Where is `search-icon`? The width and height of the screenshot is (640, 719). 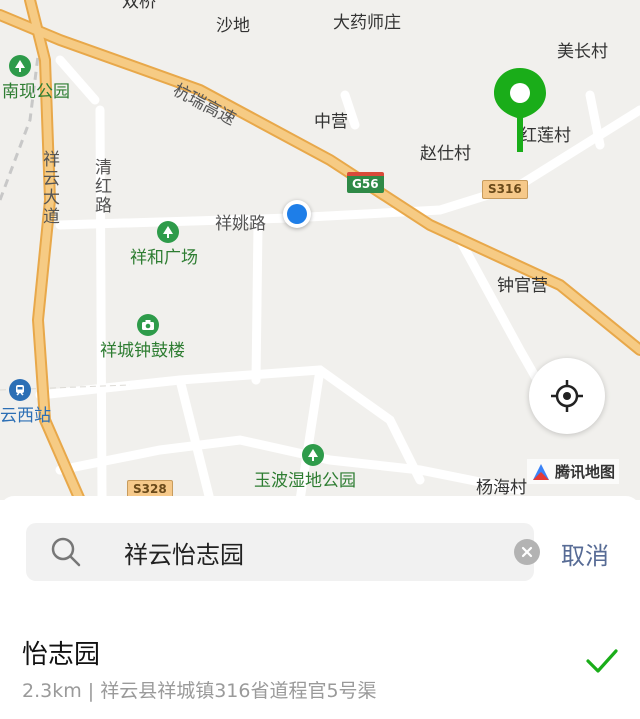
search-icon is located at coordinates (66, 552).